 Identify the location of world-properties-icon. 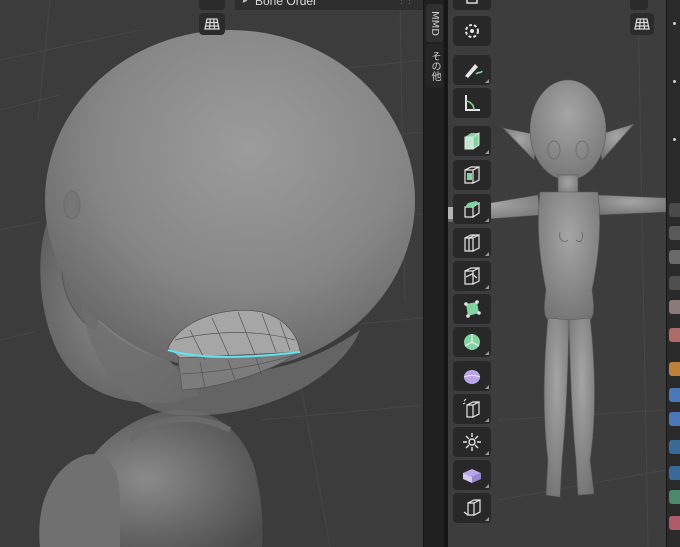
(674, 335).